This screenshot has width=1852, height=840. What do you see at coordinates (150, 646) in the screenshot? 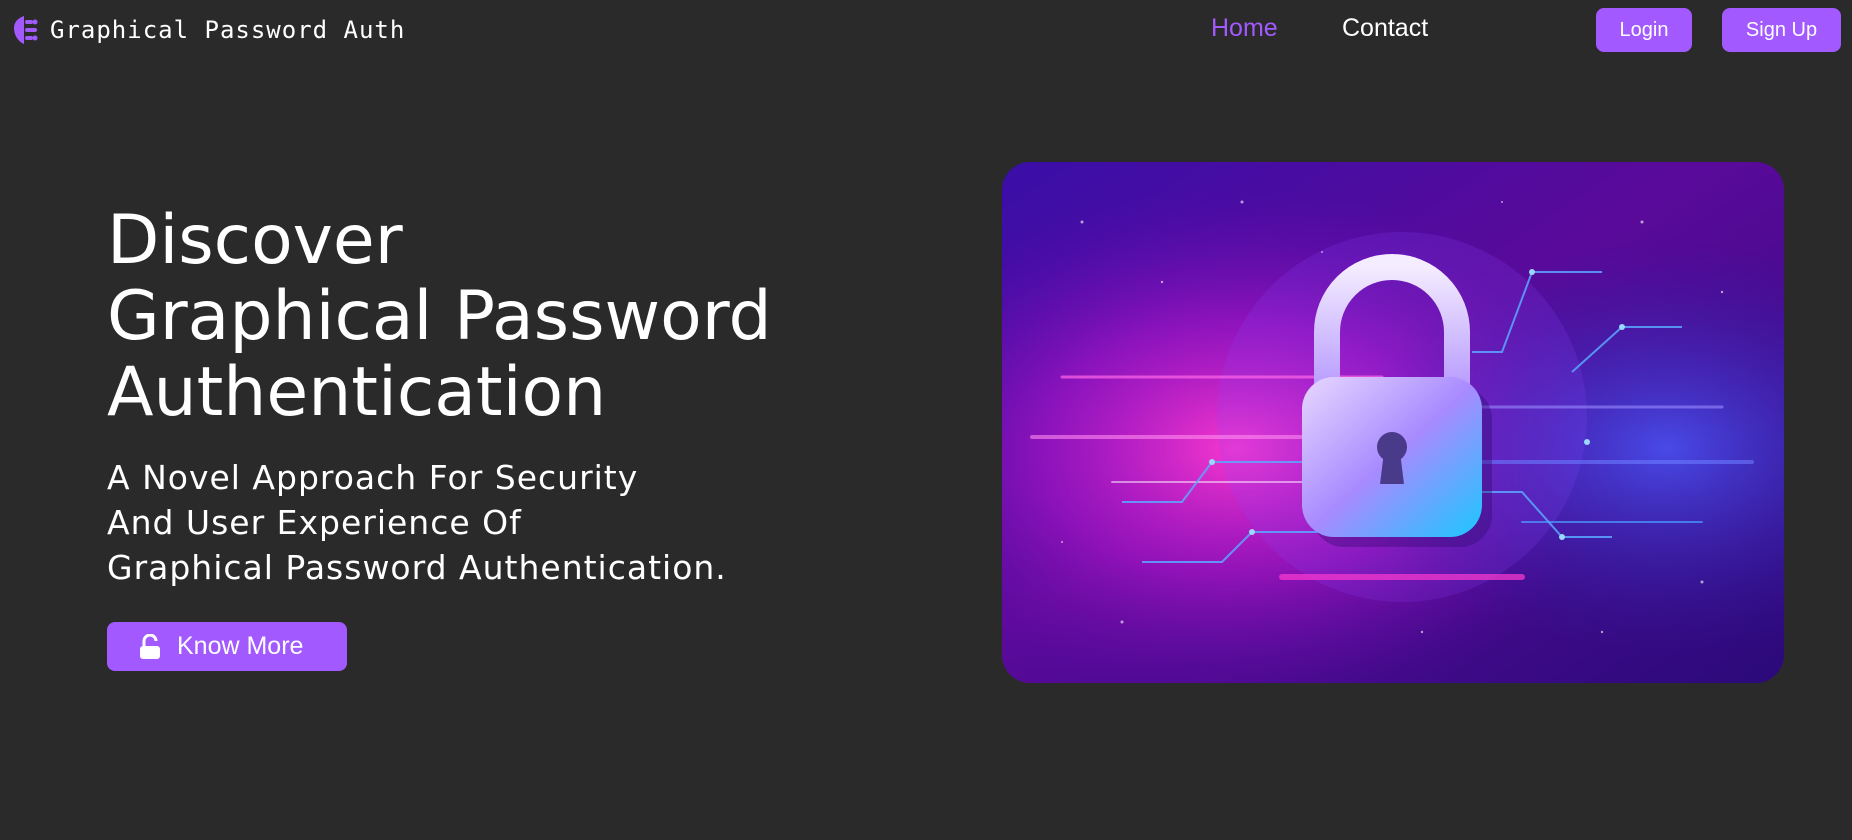
I see `unlock-icon` at bounding box center [150, 646].